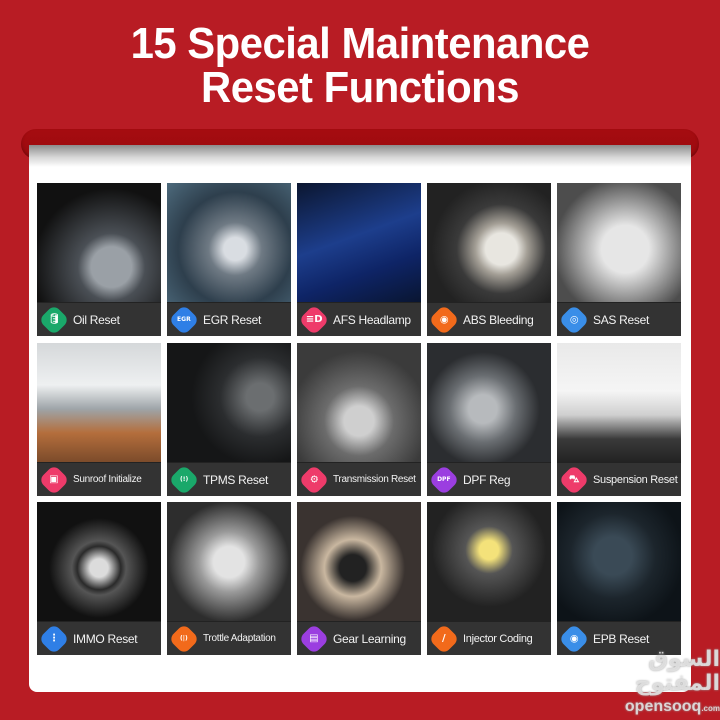  Describe the element at coordinates (369, 638) in the screenshot. I see `function-label: Gear Learning` at that location.